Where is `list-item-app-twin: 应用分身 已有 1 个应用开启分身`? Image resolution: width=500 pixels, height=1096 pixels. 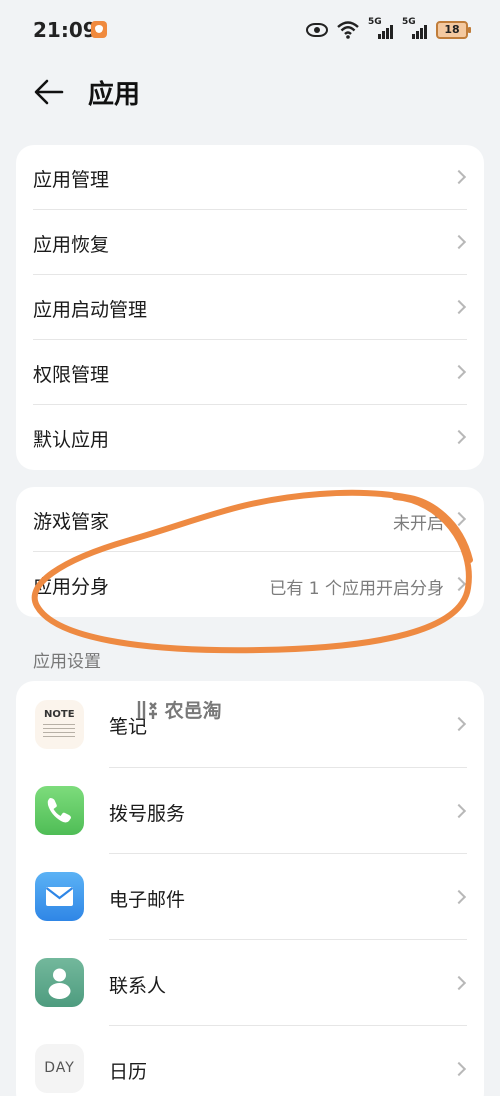 list-item-app-twin: 应用分身 已有 1 个应用开启分身 is located at coordinates (250, 584).